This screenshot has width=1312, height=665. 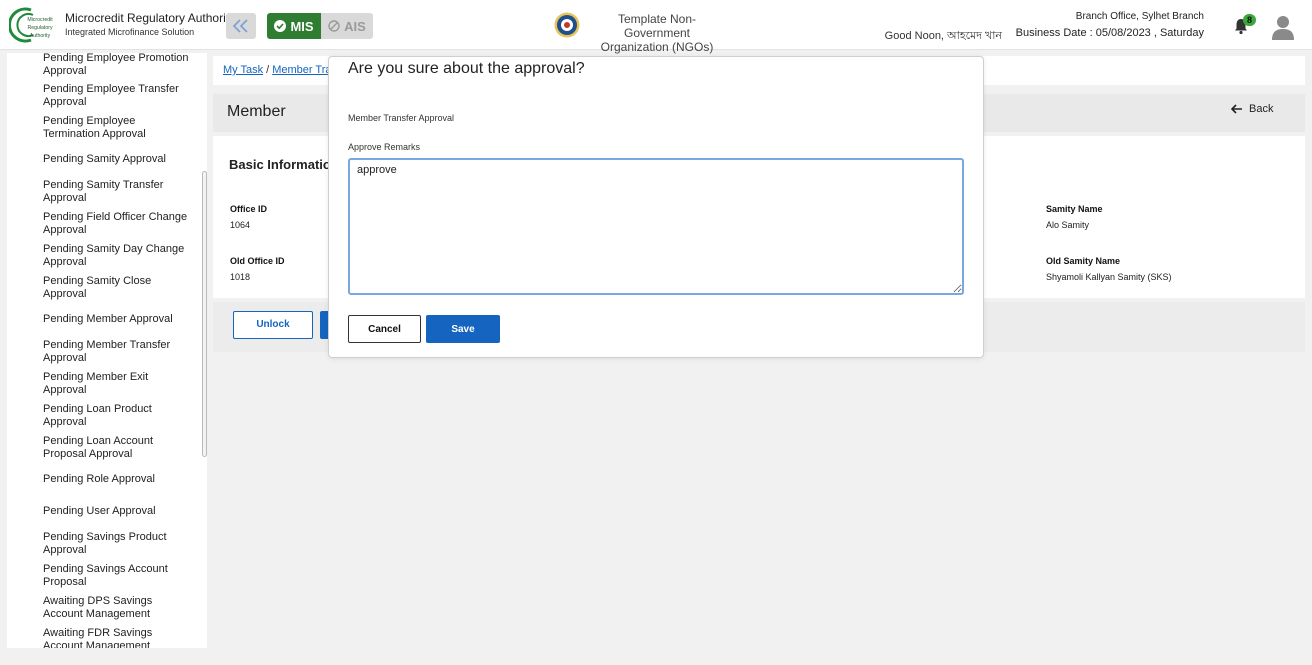 What do you see at coordinates (118, 192) in the screenshot?
I see `sidebar-item-samity-transfer: Pending Samity Transfer Approval` at bounding box center [118, 192].